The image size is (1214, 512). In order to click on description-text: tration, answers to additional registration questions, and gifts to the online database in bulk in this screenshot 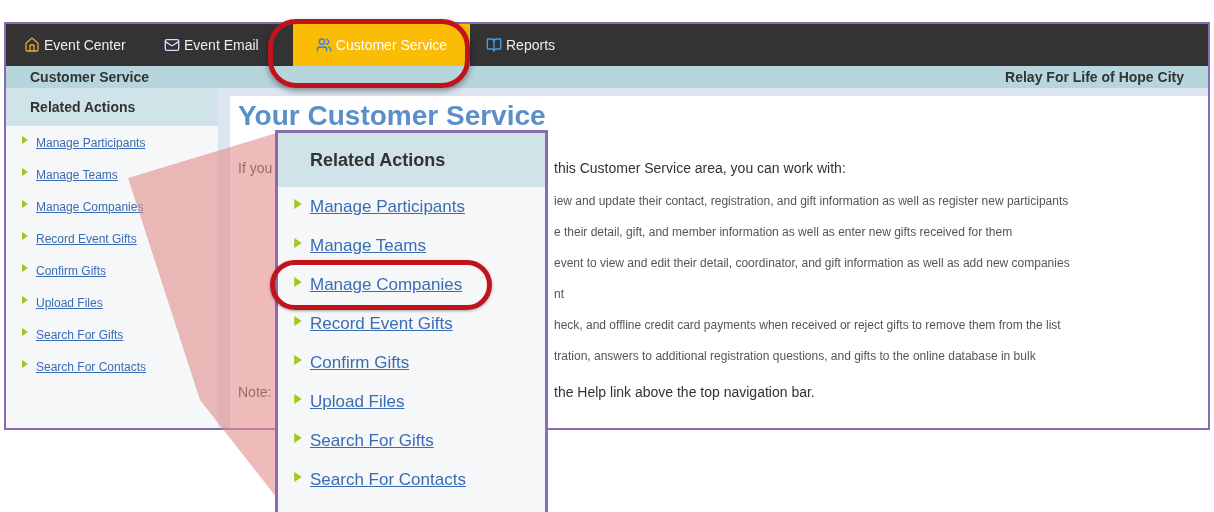, I will do `click(795, 356)`.